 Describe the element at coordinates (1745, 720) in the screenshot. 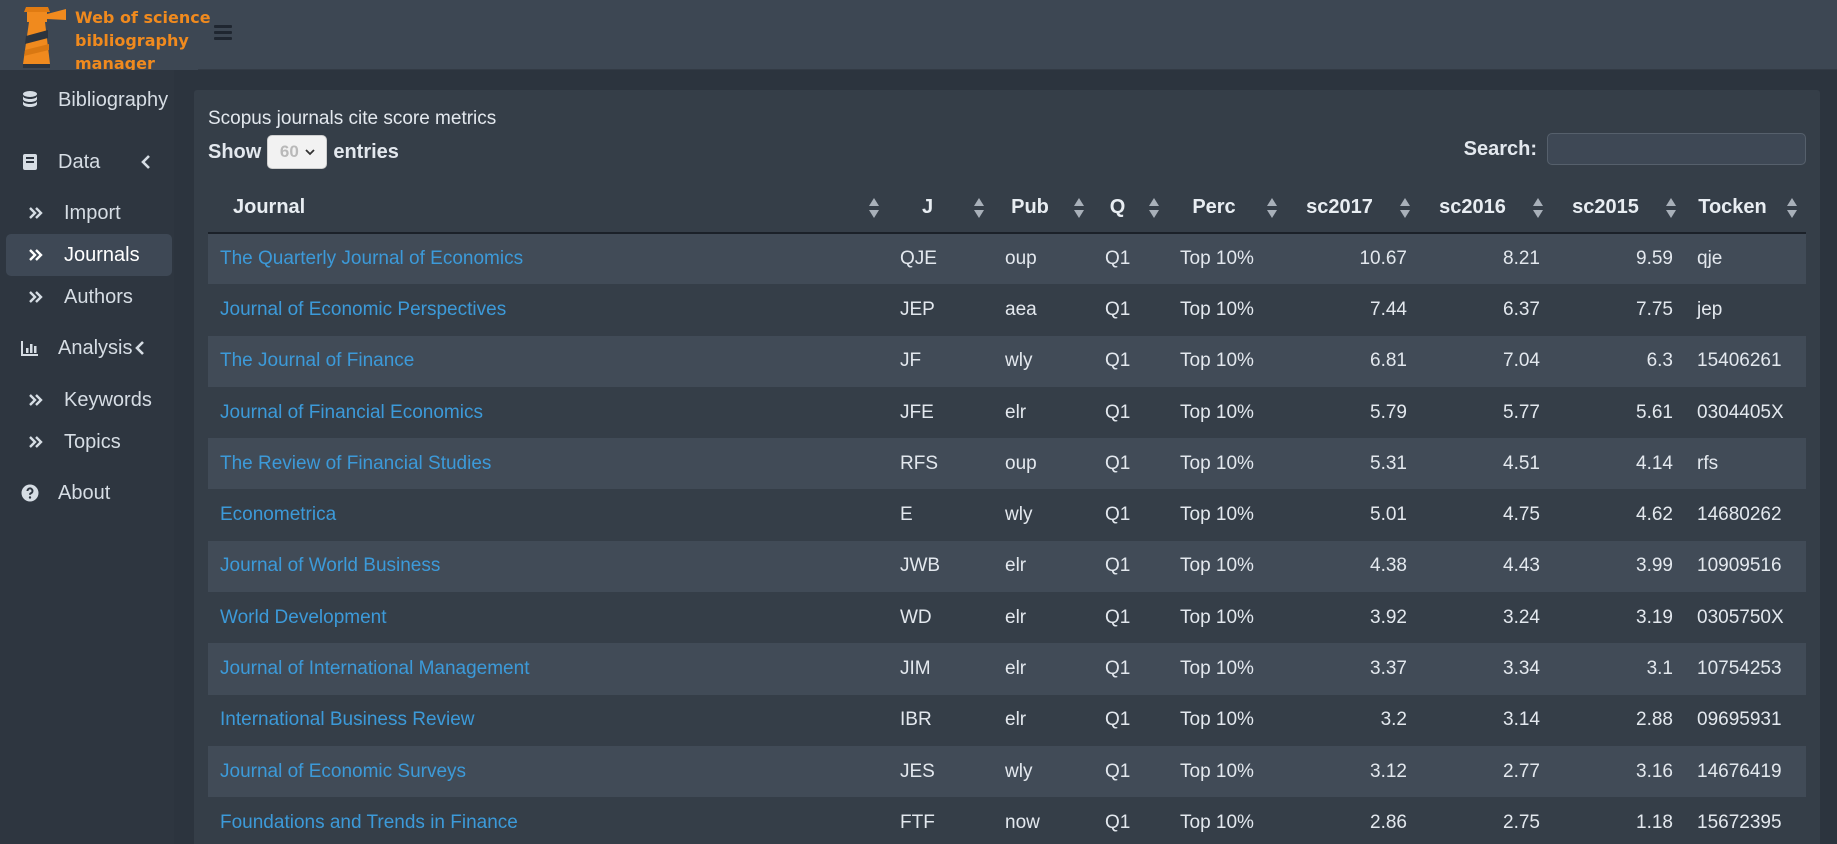

I see `table-cell-tocken: 09695931` at that location.